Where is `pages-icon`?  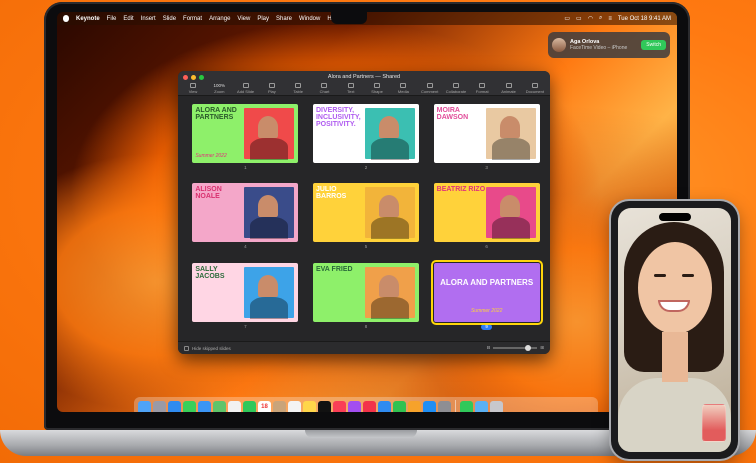
pages-icon is located at coordinates (414, 406).